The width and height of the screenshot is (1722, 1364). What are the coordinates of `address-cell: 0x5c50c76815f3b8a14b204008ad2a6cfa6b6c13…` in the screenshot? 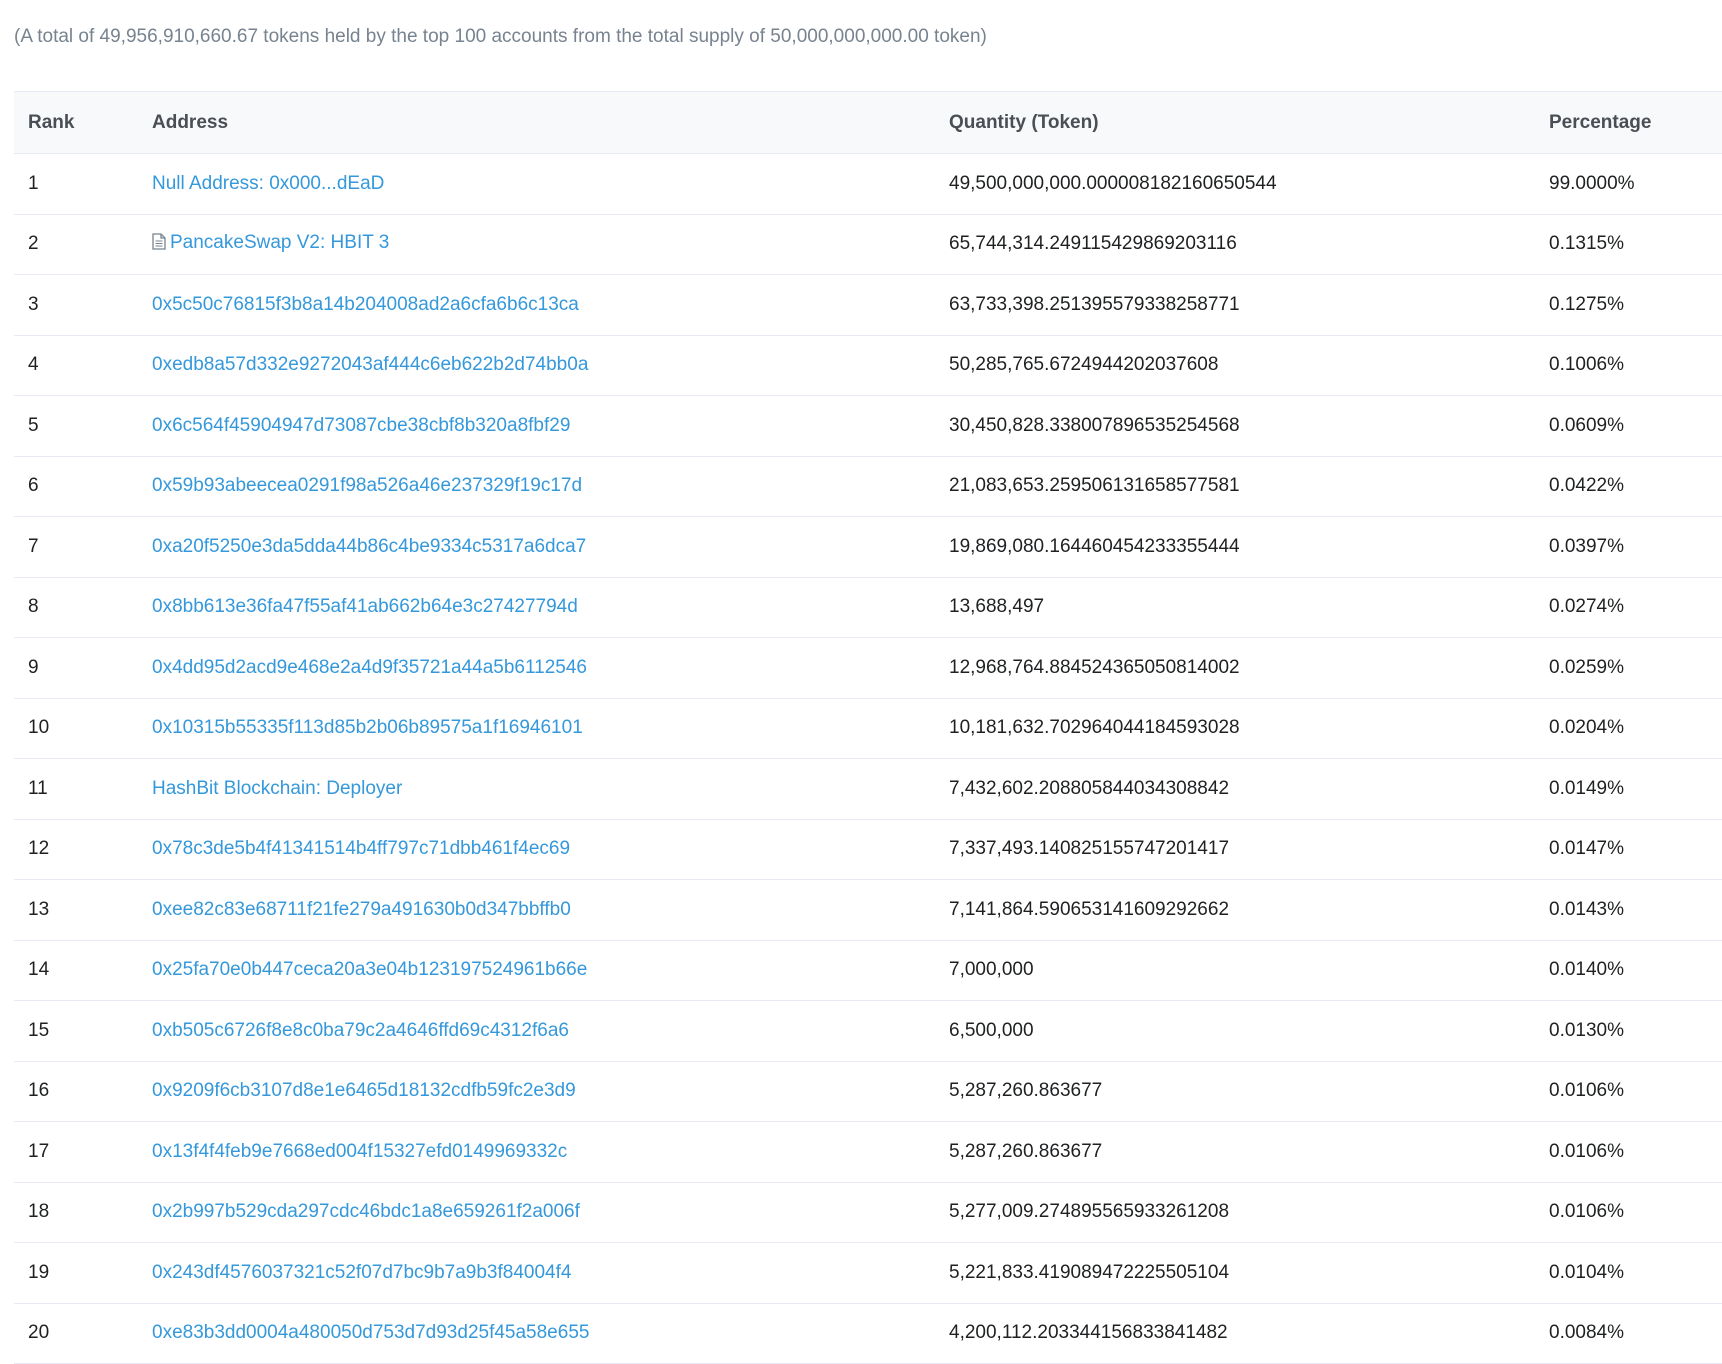 It's located at (550, 305).